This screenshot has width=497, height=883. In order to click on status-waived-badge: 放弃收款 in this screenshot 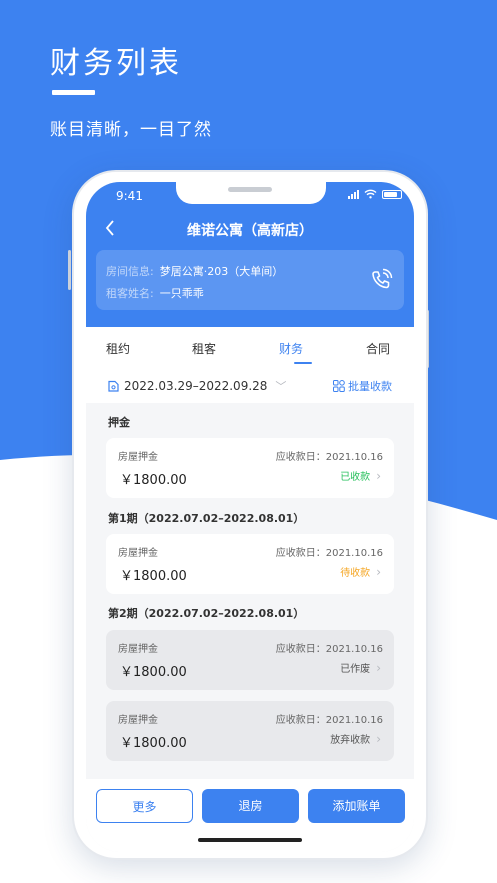, I will do `click(350, 740)`.